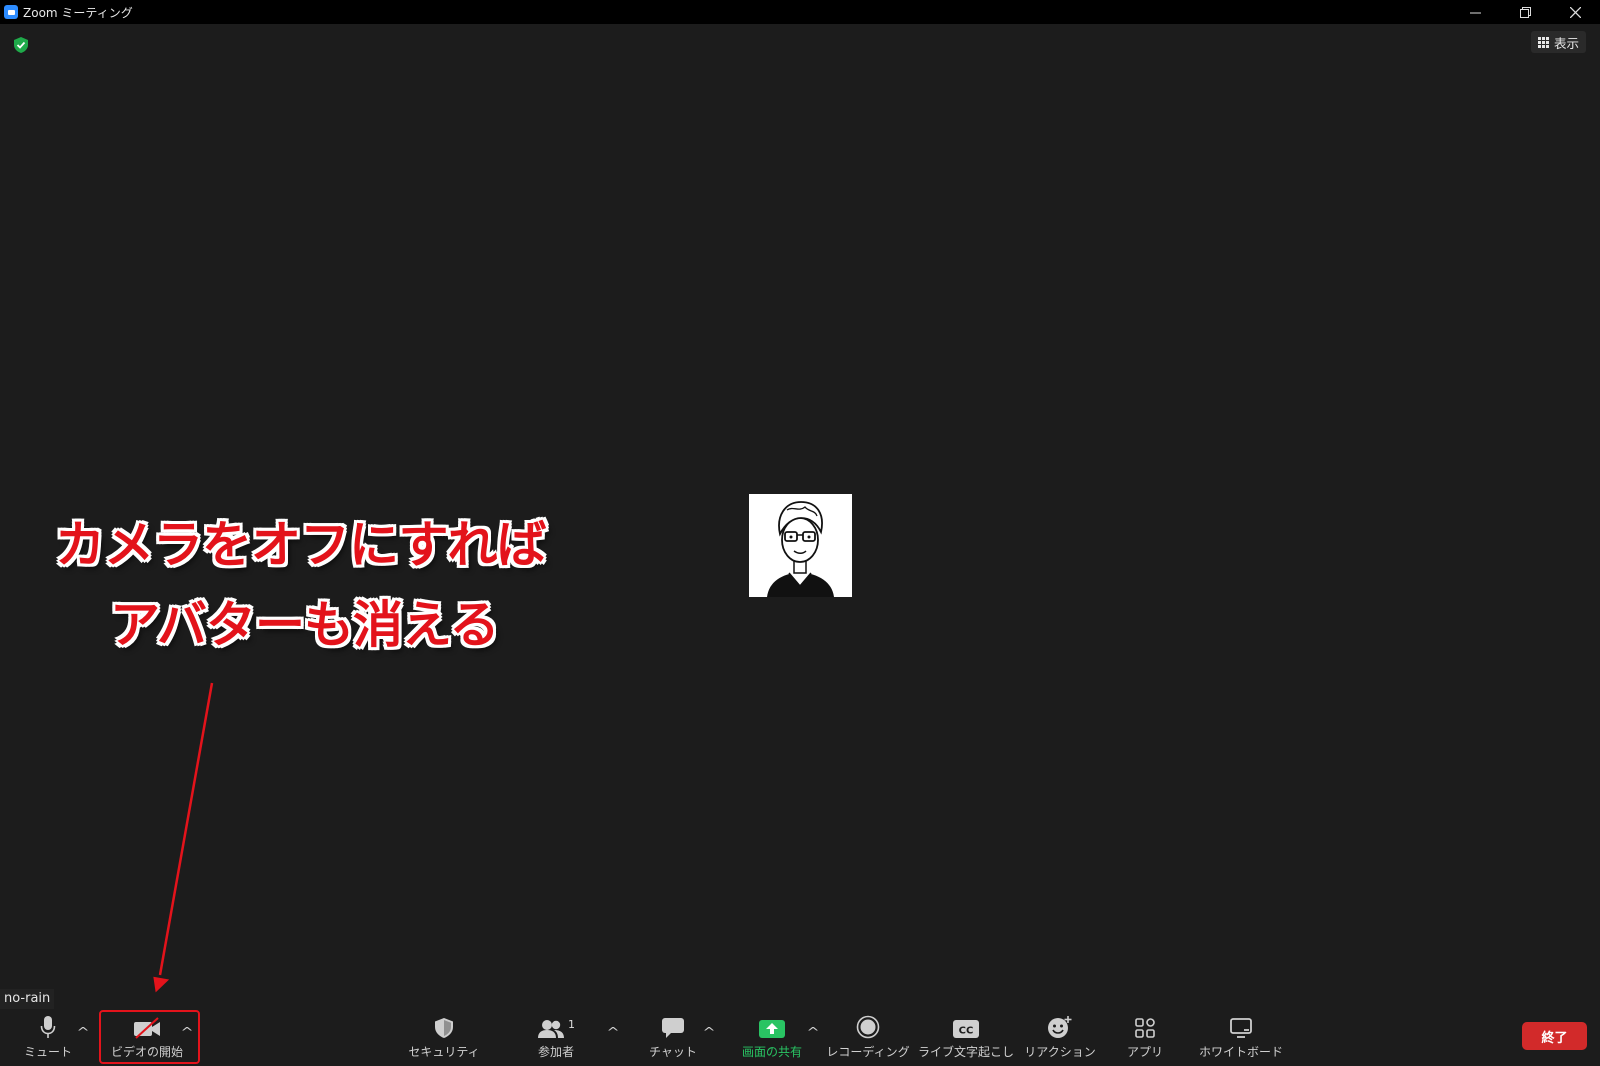 The width and height of the screenshot is (1600, 1066). I want to click on mute-button: ミュート, so click(48, 1037).